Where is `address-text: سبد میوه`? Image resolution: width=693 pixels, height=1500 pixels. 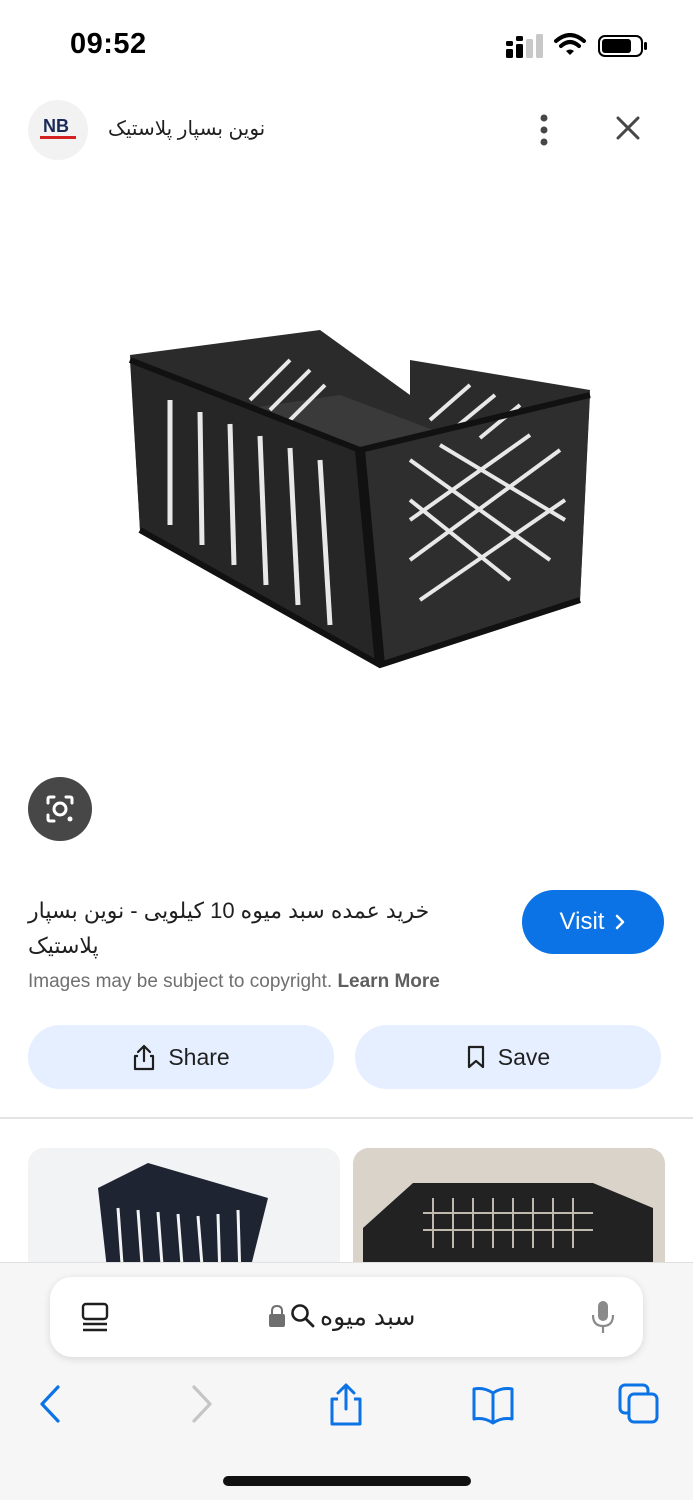 address-text: سبد میوه is located at coordinates (368, 1317).